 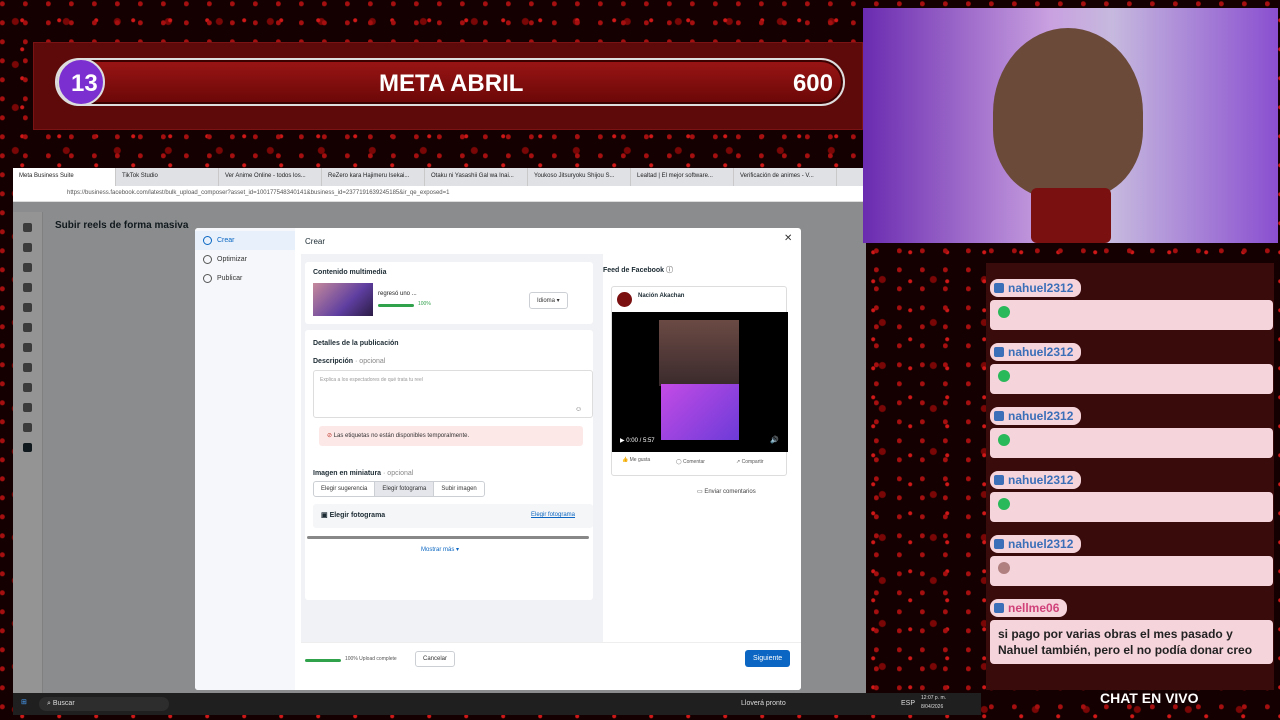 What do you see at coordinates (932, 707) in the screenshot?
I see `clock-date: 8/04/2026` at bounding box center [932, 707].